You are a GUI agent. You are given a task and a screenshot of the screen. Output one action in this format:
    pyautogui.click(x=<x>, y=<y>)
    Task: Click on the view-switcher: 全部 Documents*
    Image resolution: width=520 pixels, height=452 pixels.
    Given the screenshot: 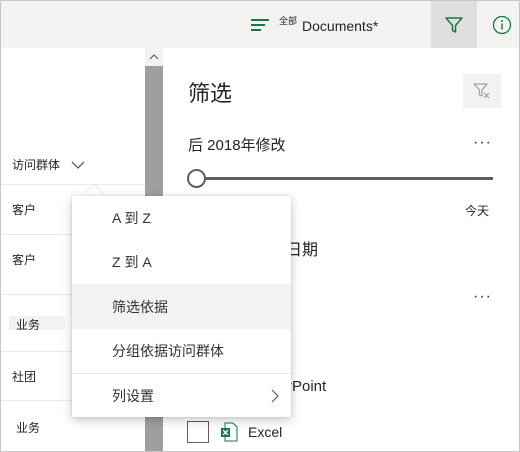 What is the action you would take?
    pyautogui.click(x=313, y=25)
    